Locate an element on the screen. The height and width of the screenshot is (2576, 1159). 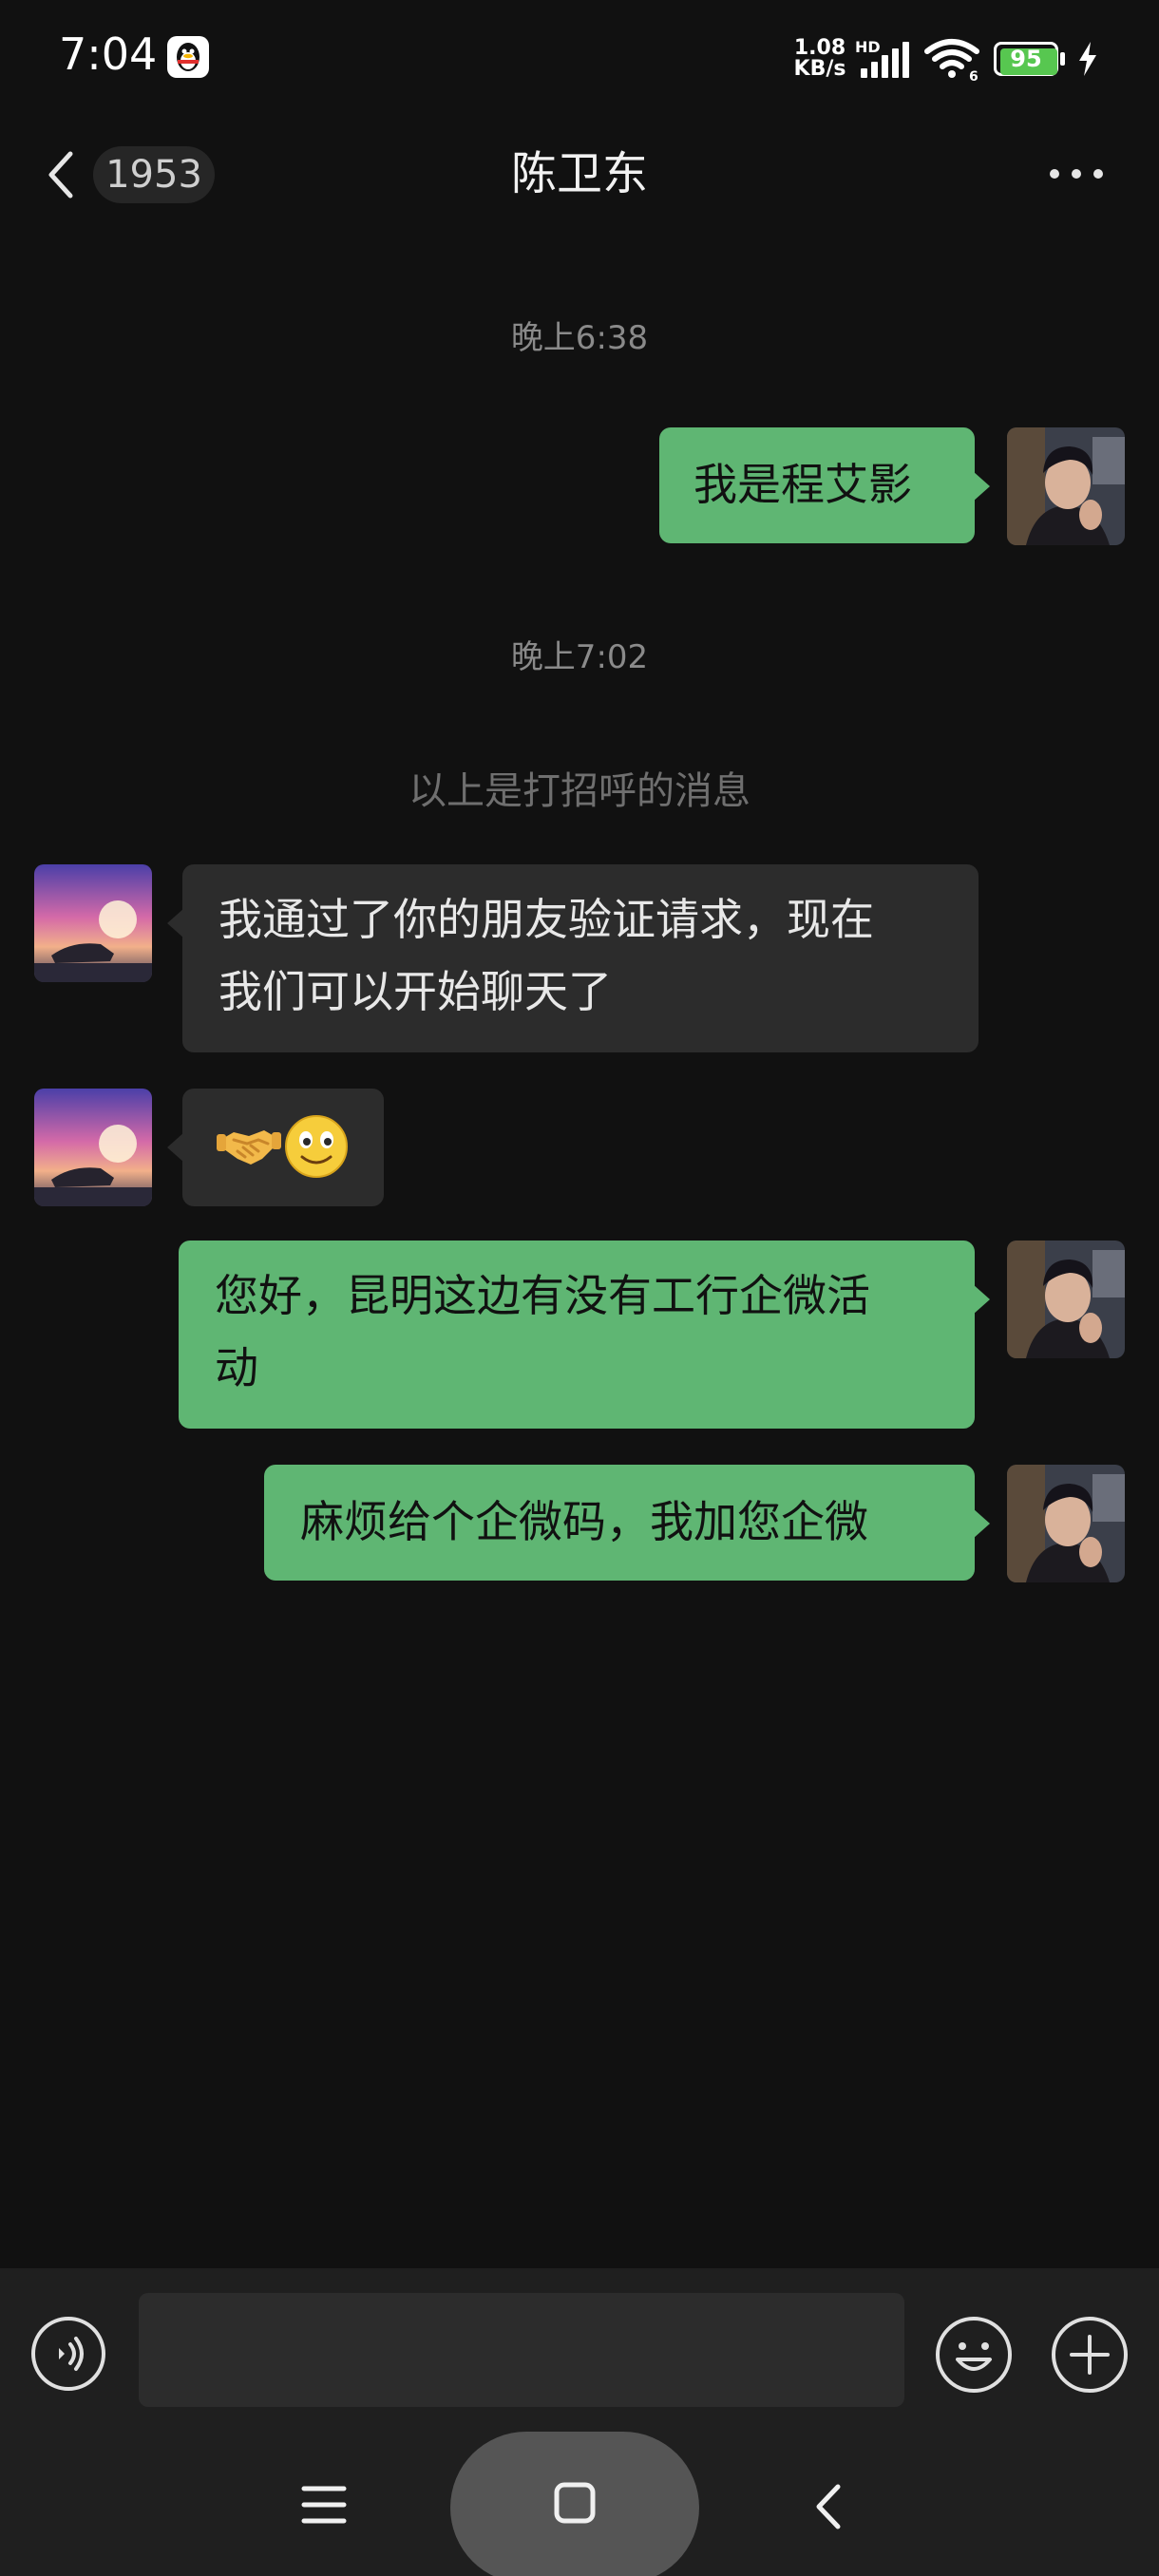
time-label: 晚上7:02 is located at coordinates (579, 657).